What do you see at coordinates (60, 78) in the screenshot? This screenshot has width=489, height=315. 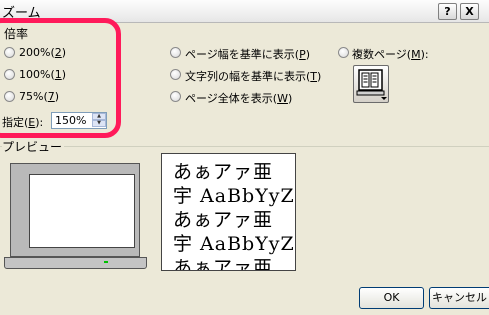 I see `zoom-highlight-annotation` at bounding box center [60, 78].